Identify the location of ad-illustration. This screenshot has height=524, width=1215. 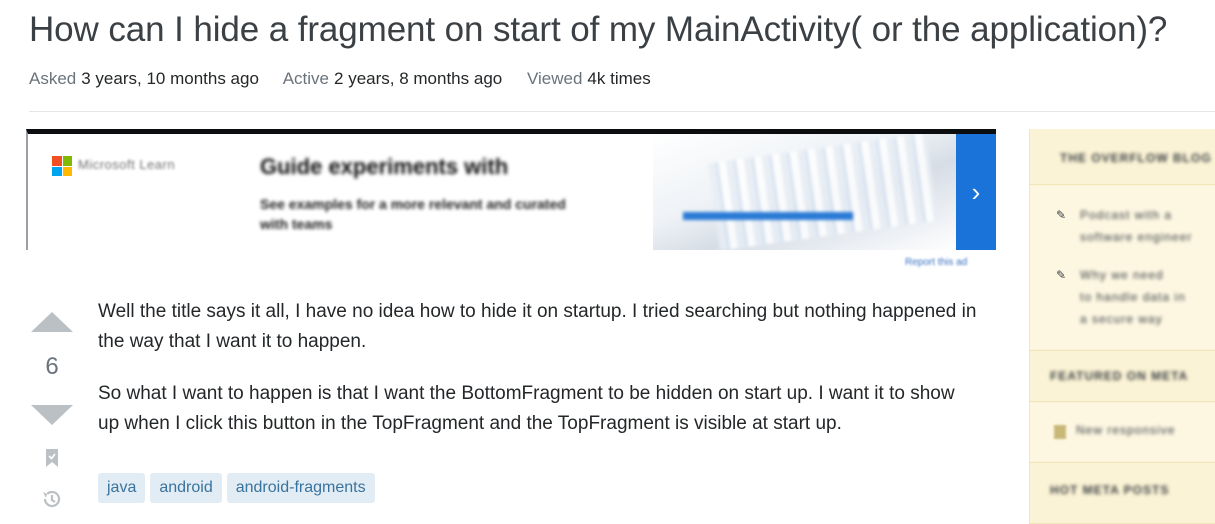
(805, 192).